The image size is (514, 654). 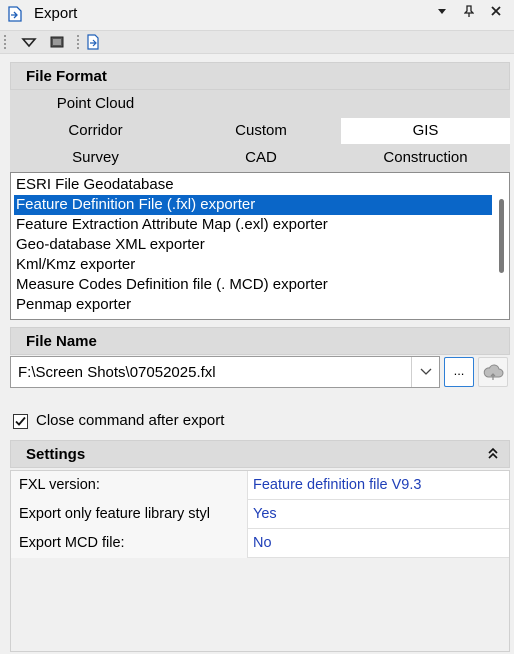 I want to click on setting-value: Yes, so click(x=265, y=514).